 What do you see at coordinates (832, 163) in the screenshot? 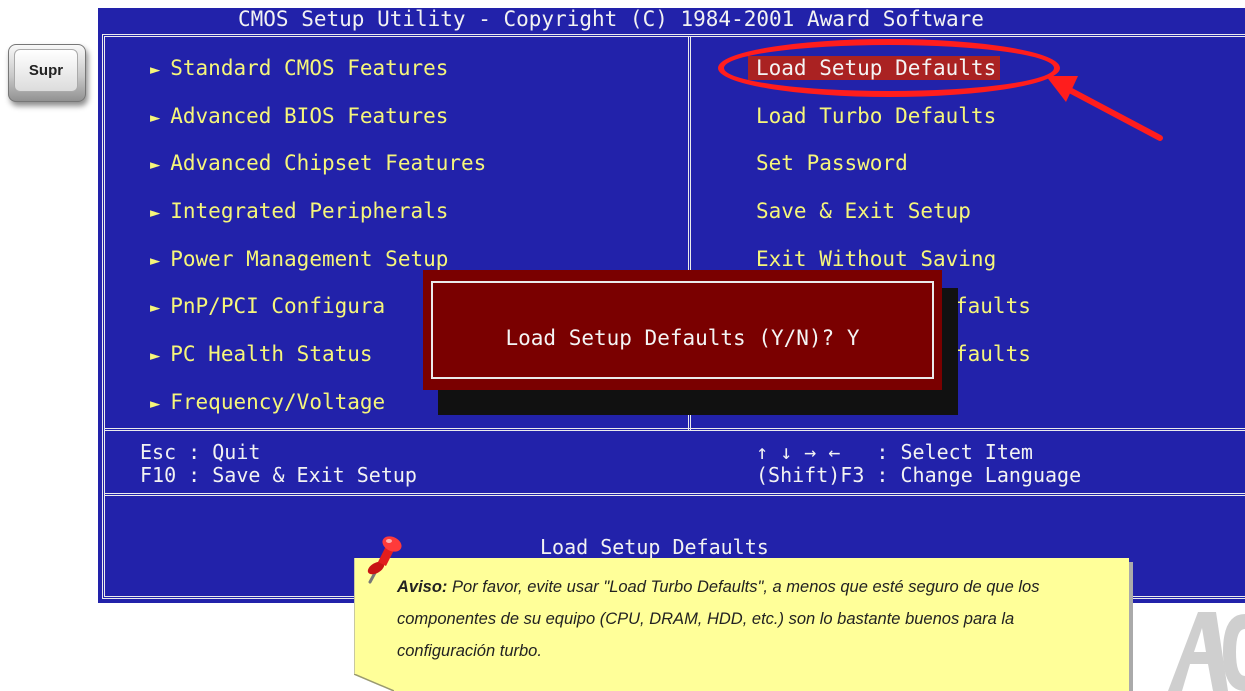
I see `menu-set-password: Set Password` at bounding box center [832, 163].